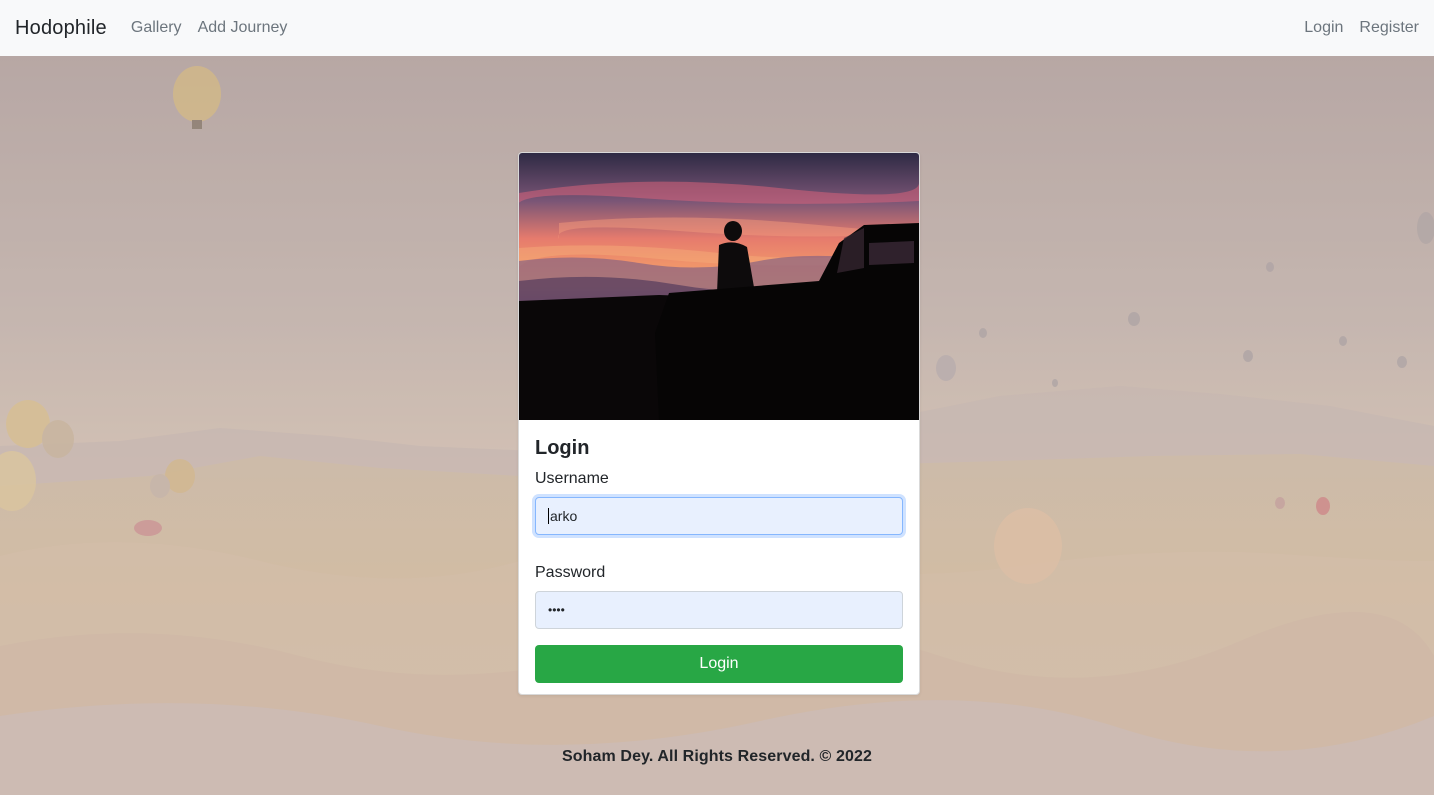 Image resolution: width=1434 pixels, height=795 pixels. Describe the element at coordinates (719, 516) in the screenshot. I see `username-input: arko` at that location.